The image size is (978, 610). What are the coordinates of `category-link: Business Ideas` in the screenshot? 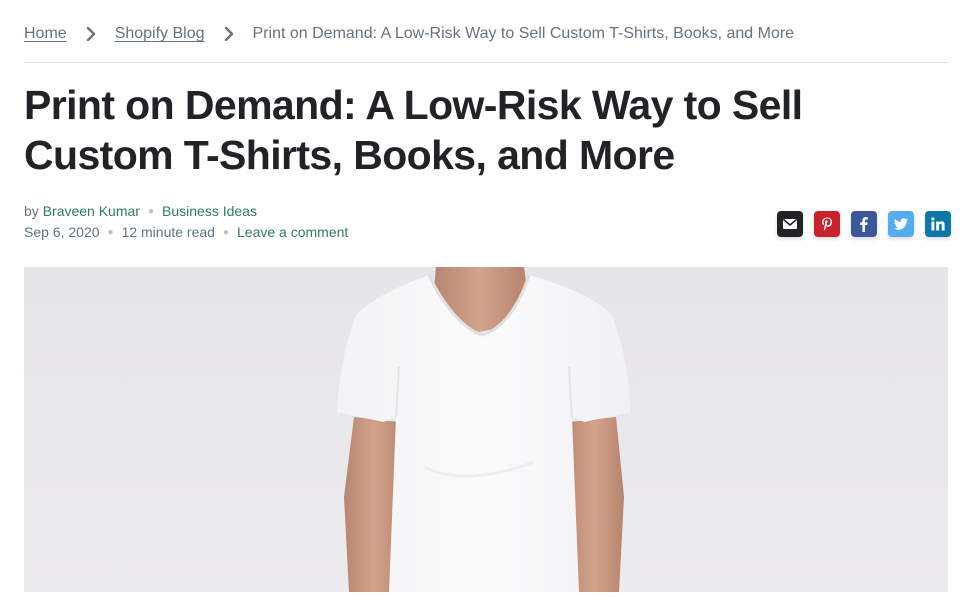 It's located at (209, 211).